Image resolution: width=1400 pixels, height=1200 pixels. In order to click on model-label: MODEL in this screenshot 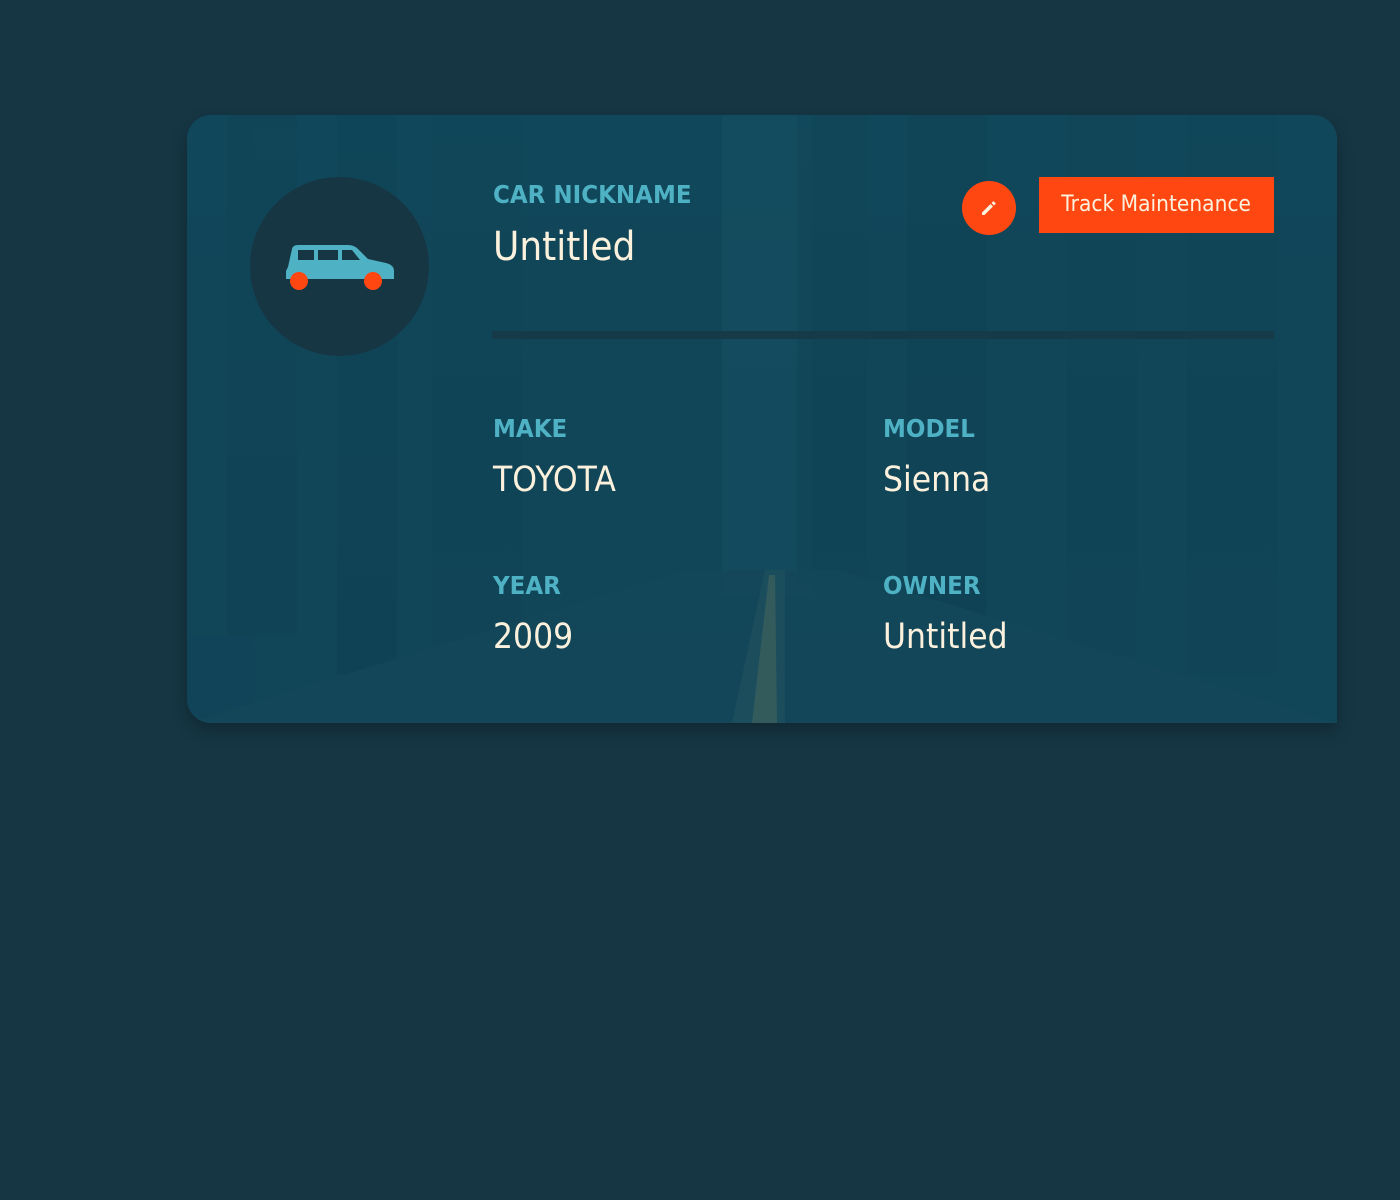, I will do `click(929, 428)`.